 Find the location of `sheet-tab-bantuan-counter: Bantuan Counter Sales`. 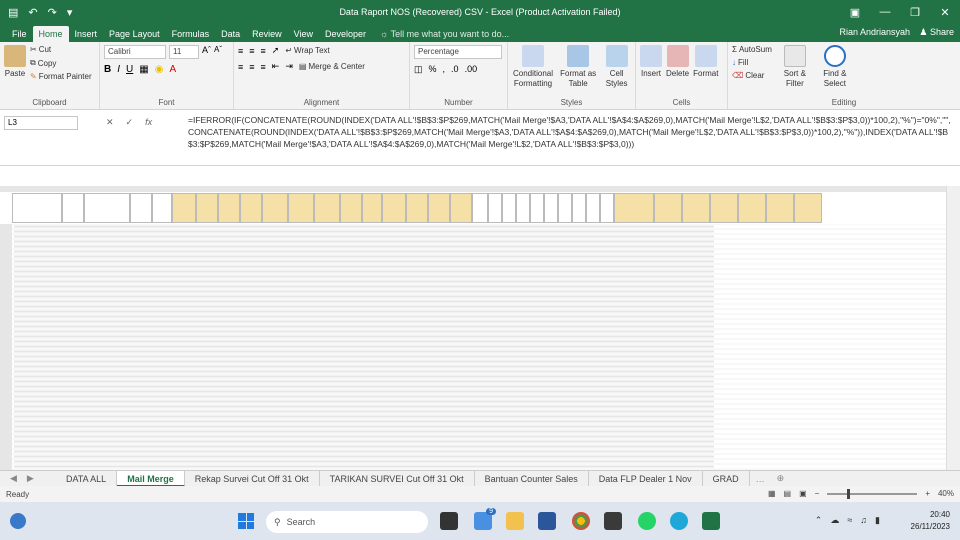

sheet-tab-bantuan-counter: Bantuan Counter Sales is located at coordinates (532, 478).